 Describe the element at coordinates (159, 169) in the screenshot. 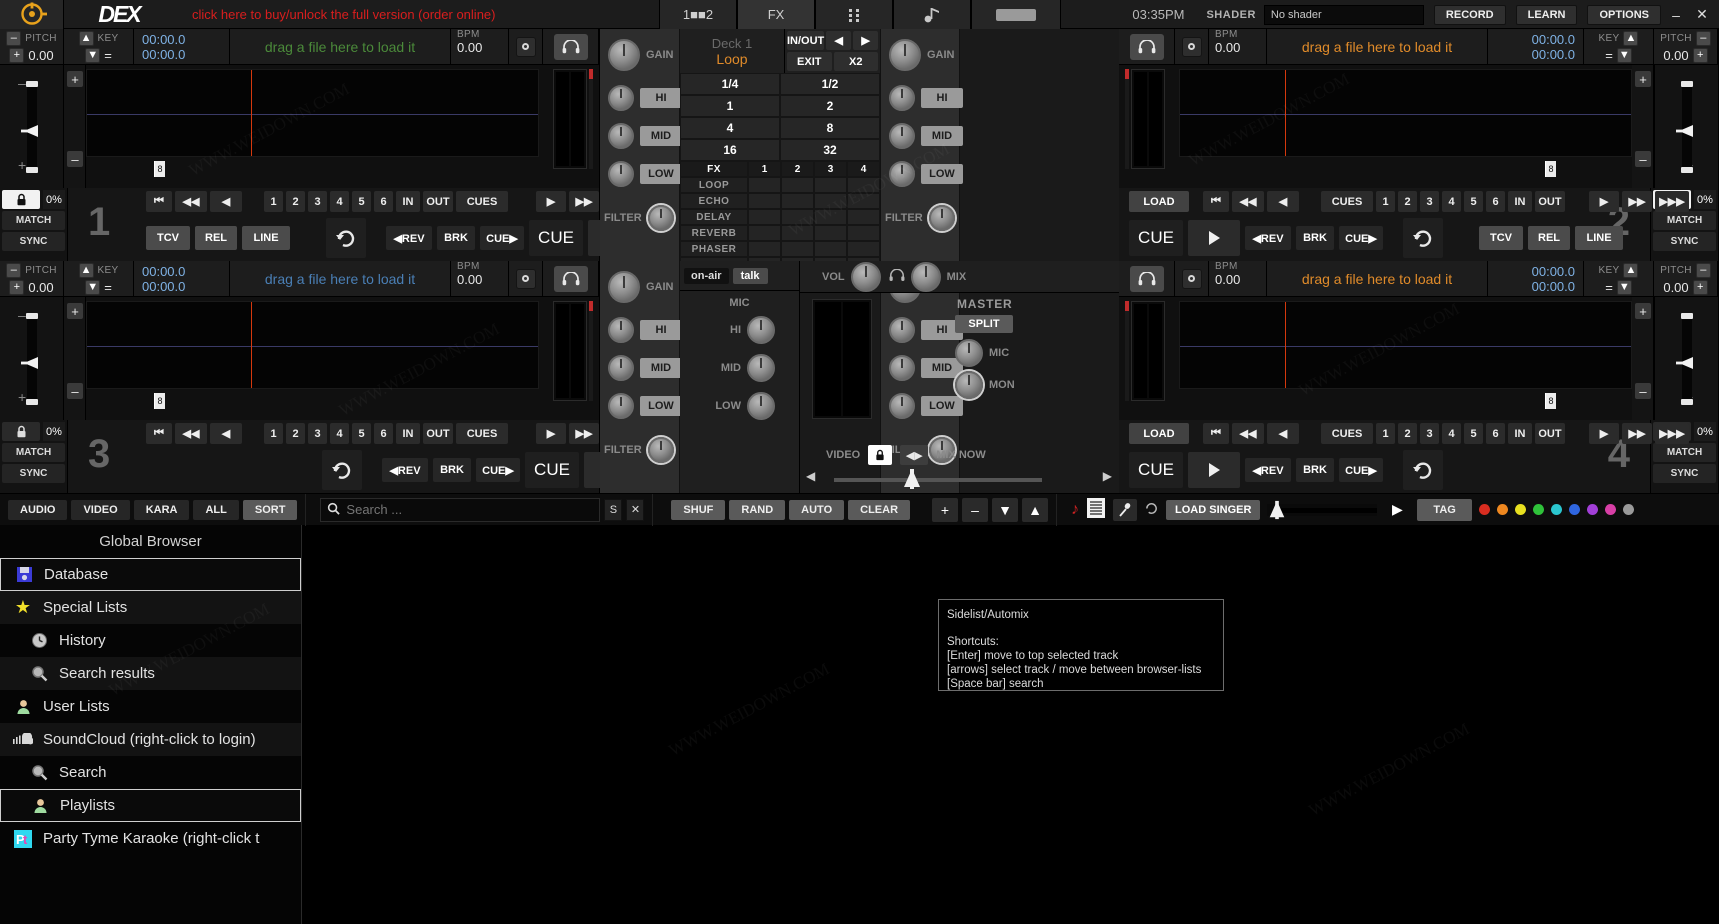

I see `beat-marker: 8` at that location.